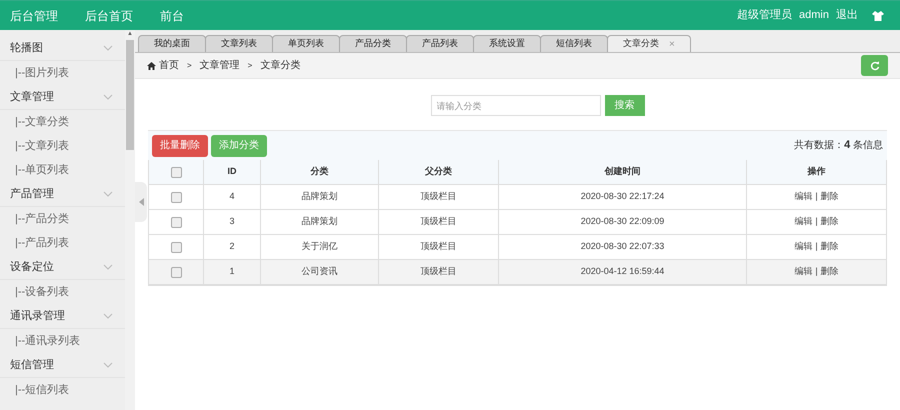 This screenshot has width=900, height=410. What do you see at coordinates (169, 65) in the screenshot?
I see `breadcrumb-link: 首页` at bounding box center [169, 65].